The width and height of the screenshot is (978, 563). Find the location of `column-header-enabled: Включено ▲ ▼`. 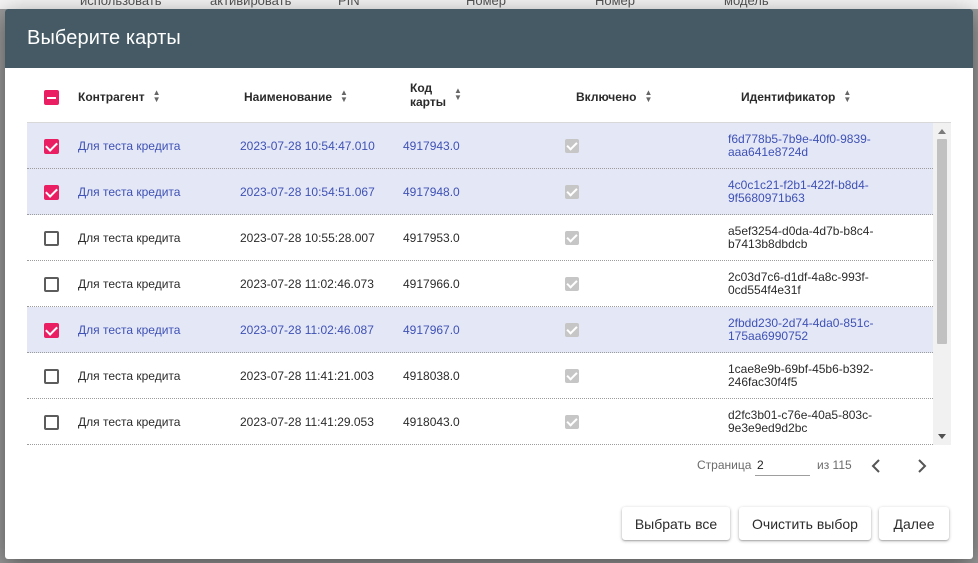

column-header-enabled: Включено ▲ ▼ is located at coordinates (614, 96).